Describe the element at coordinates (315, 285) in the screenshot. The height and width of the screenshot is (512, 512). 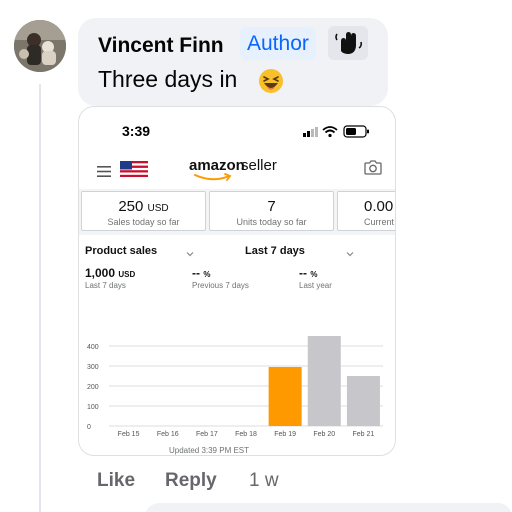
I see `metric-label-last-year: Last year` at that location.